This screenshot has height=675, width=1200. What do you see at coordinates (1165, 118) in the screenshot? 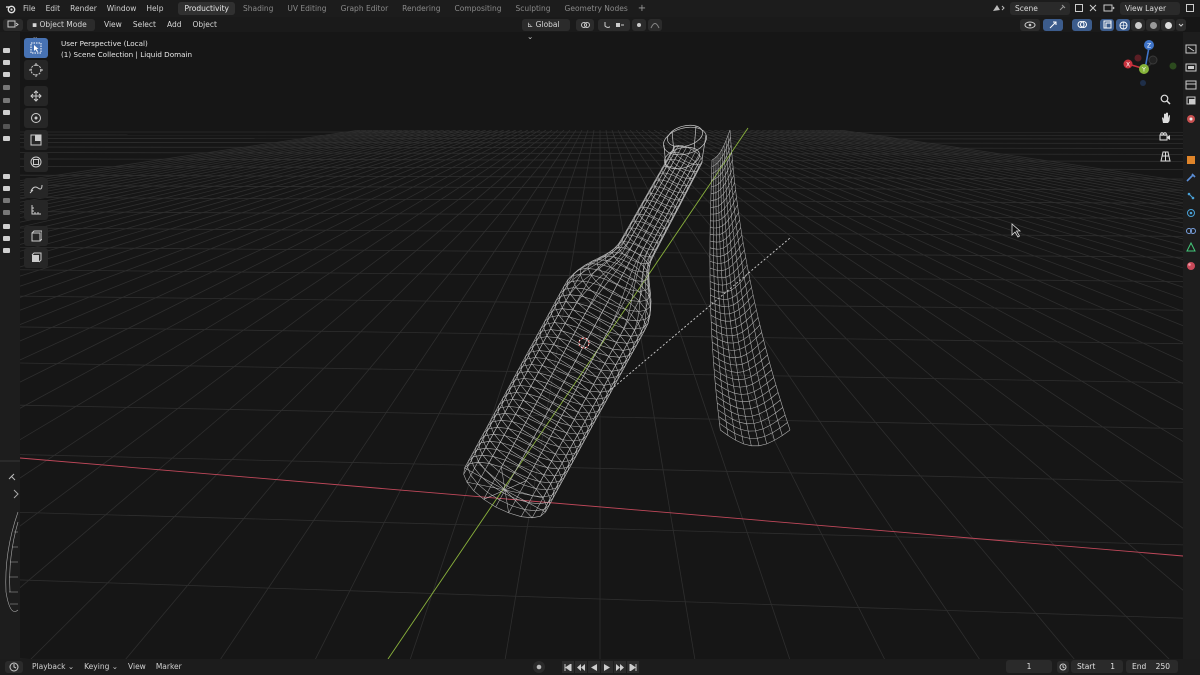
I see `pan-hand-icon` at bounding box center [1165, 118].